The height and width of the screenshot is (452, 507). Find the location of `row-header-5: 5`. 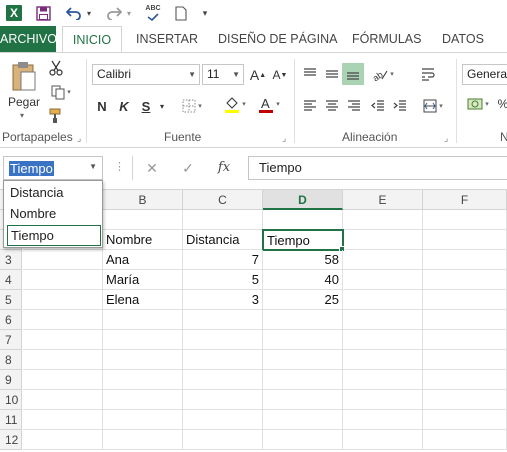

row-header-5: 5 is located at coordinates (11, 300).